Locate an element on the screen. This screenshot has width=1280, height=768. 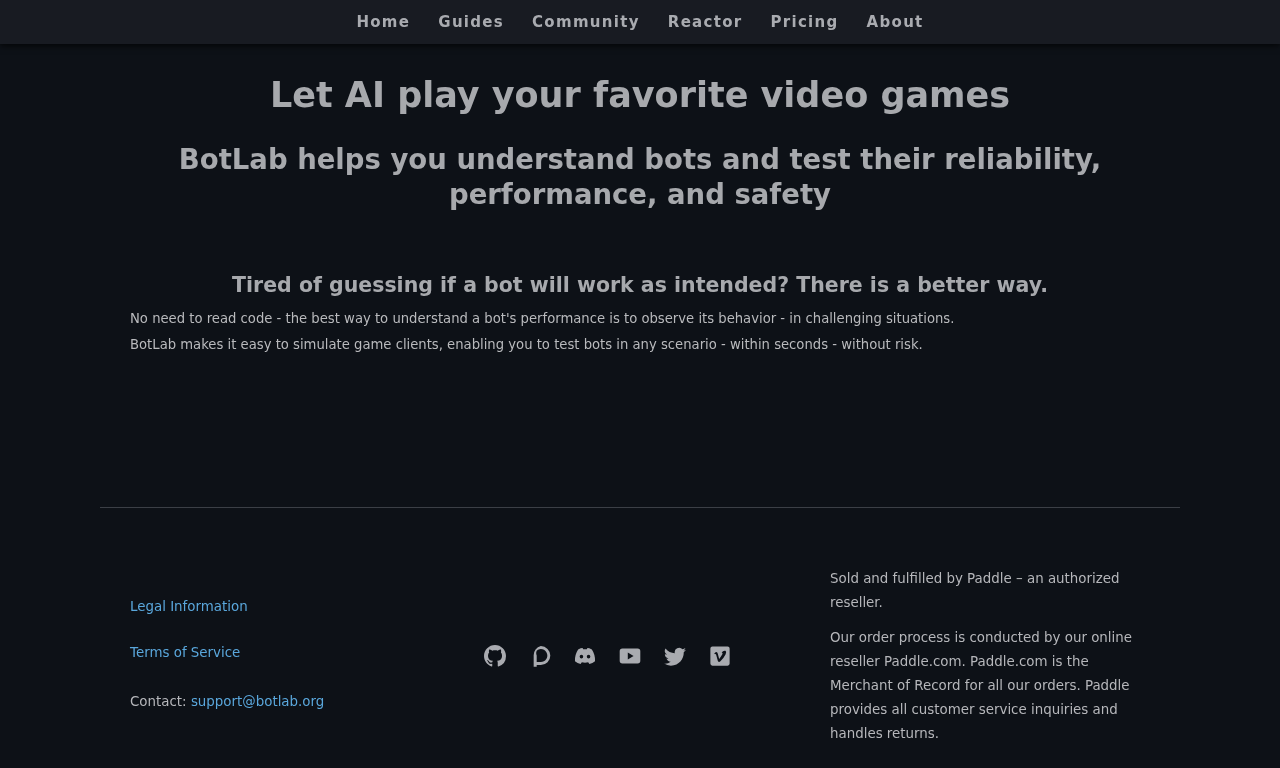
page-title: Let AI play your favorite video games is located at coordinates (640, 95).